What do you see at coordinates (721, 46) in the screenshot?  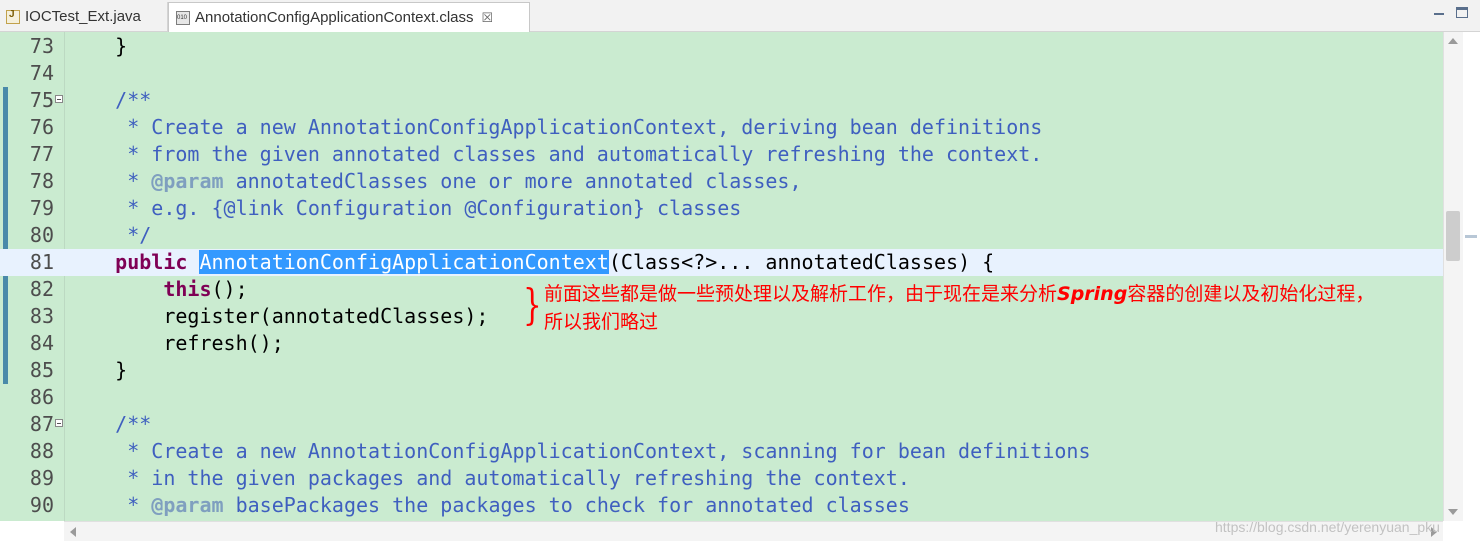 I see `code-line: 73 }` at bounding box center [721, 46].